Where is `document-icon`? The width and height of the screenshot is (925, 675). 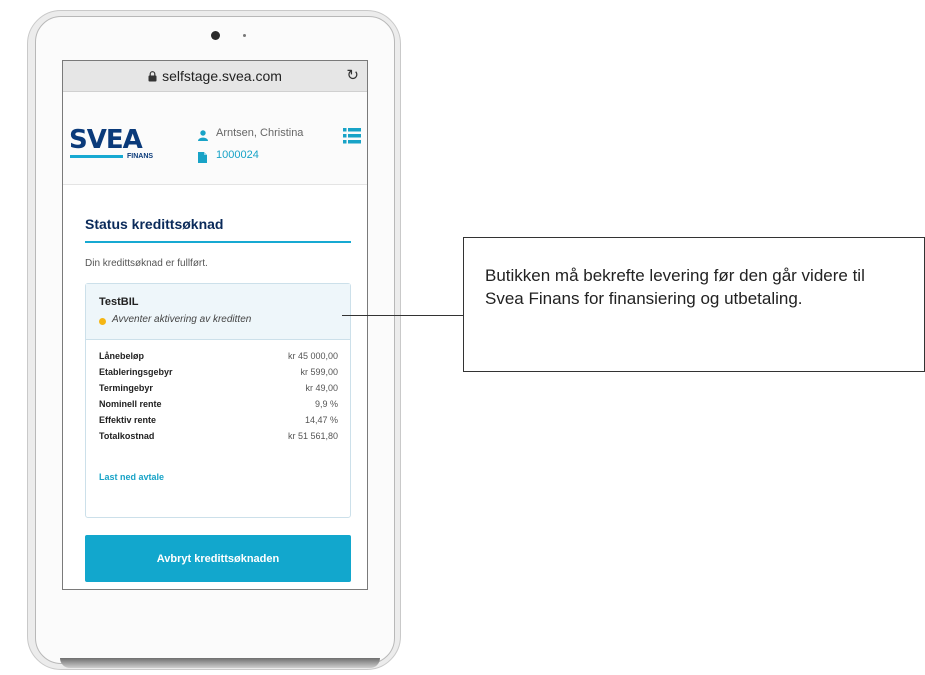
document-icon is located at coordinates (202, 156).